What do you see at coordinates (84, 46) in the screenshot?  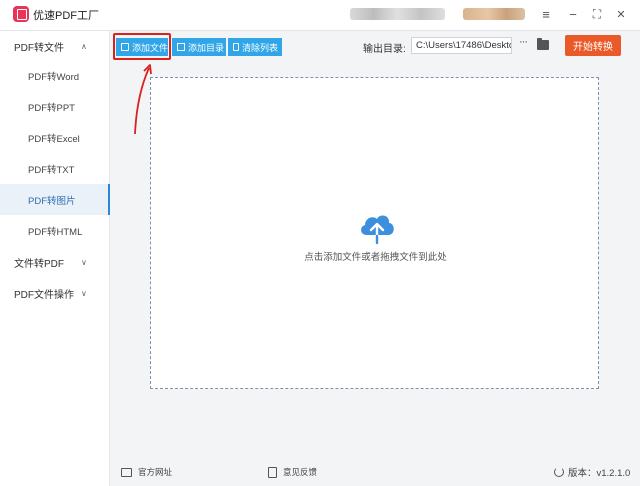 I see `chevron-up-icon: ∧` at bounding box center [84, 46].